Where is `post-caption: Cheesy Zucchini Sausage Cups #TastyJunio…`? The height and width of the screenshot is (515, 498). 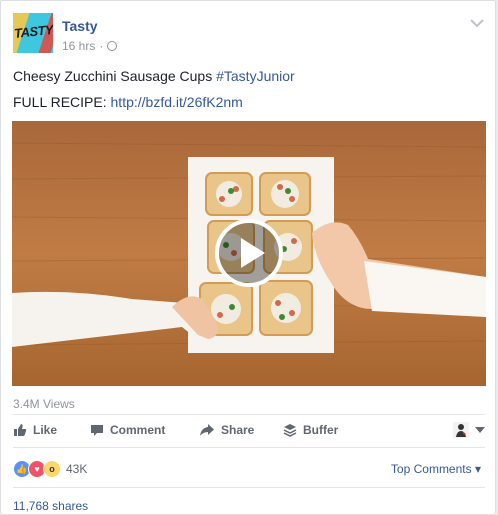
post-caption: Cheesy Zucchini Sausage Cups #TastyJunio… is located at coordinates (154, 76).